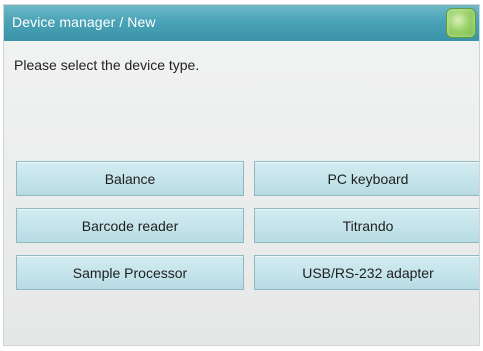 The height and width of the screenshot is (351, 483). What do you see at coordinates (461, 23) in the screenshot?
I see `help-icon` at bounding box center [461, 23].